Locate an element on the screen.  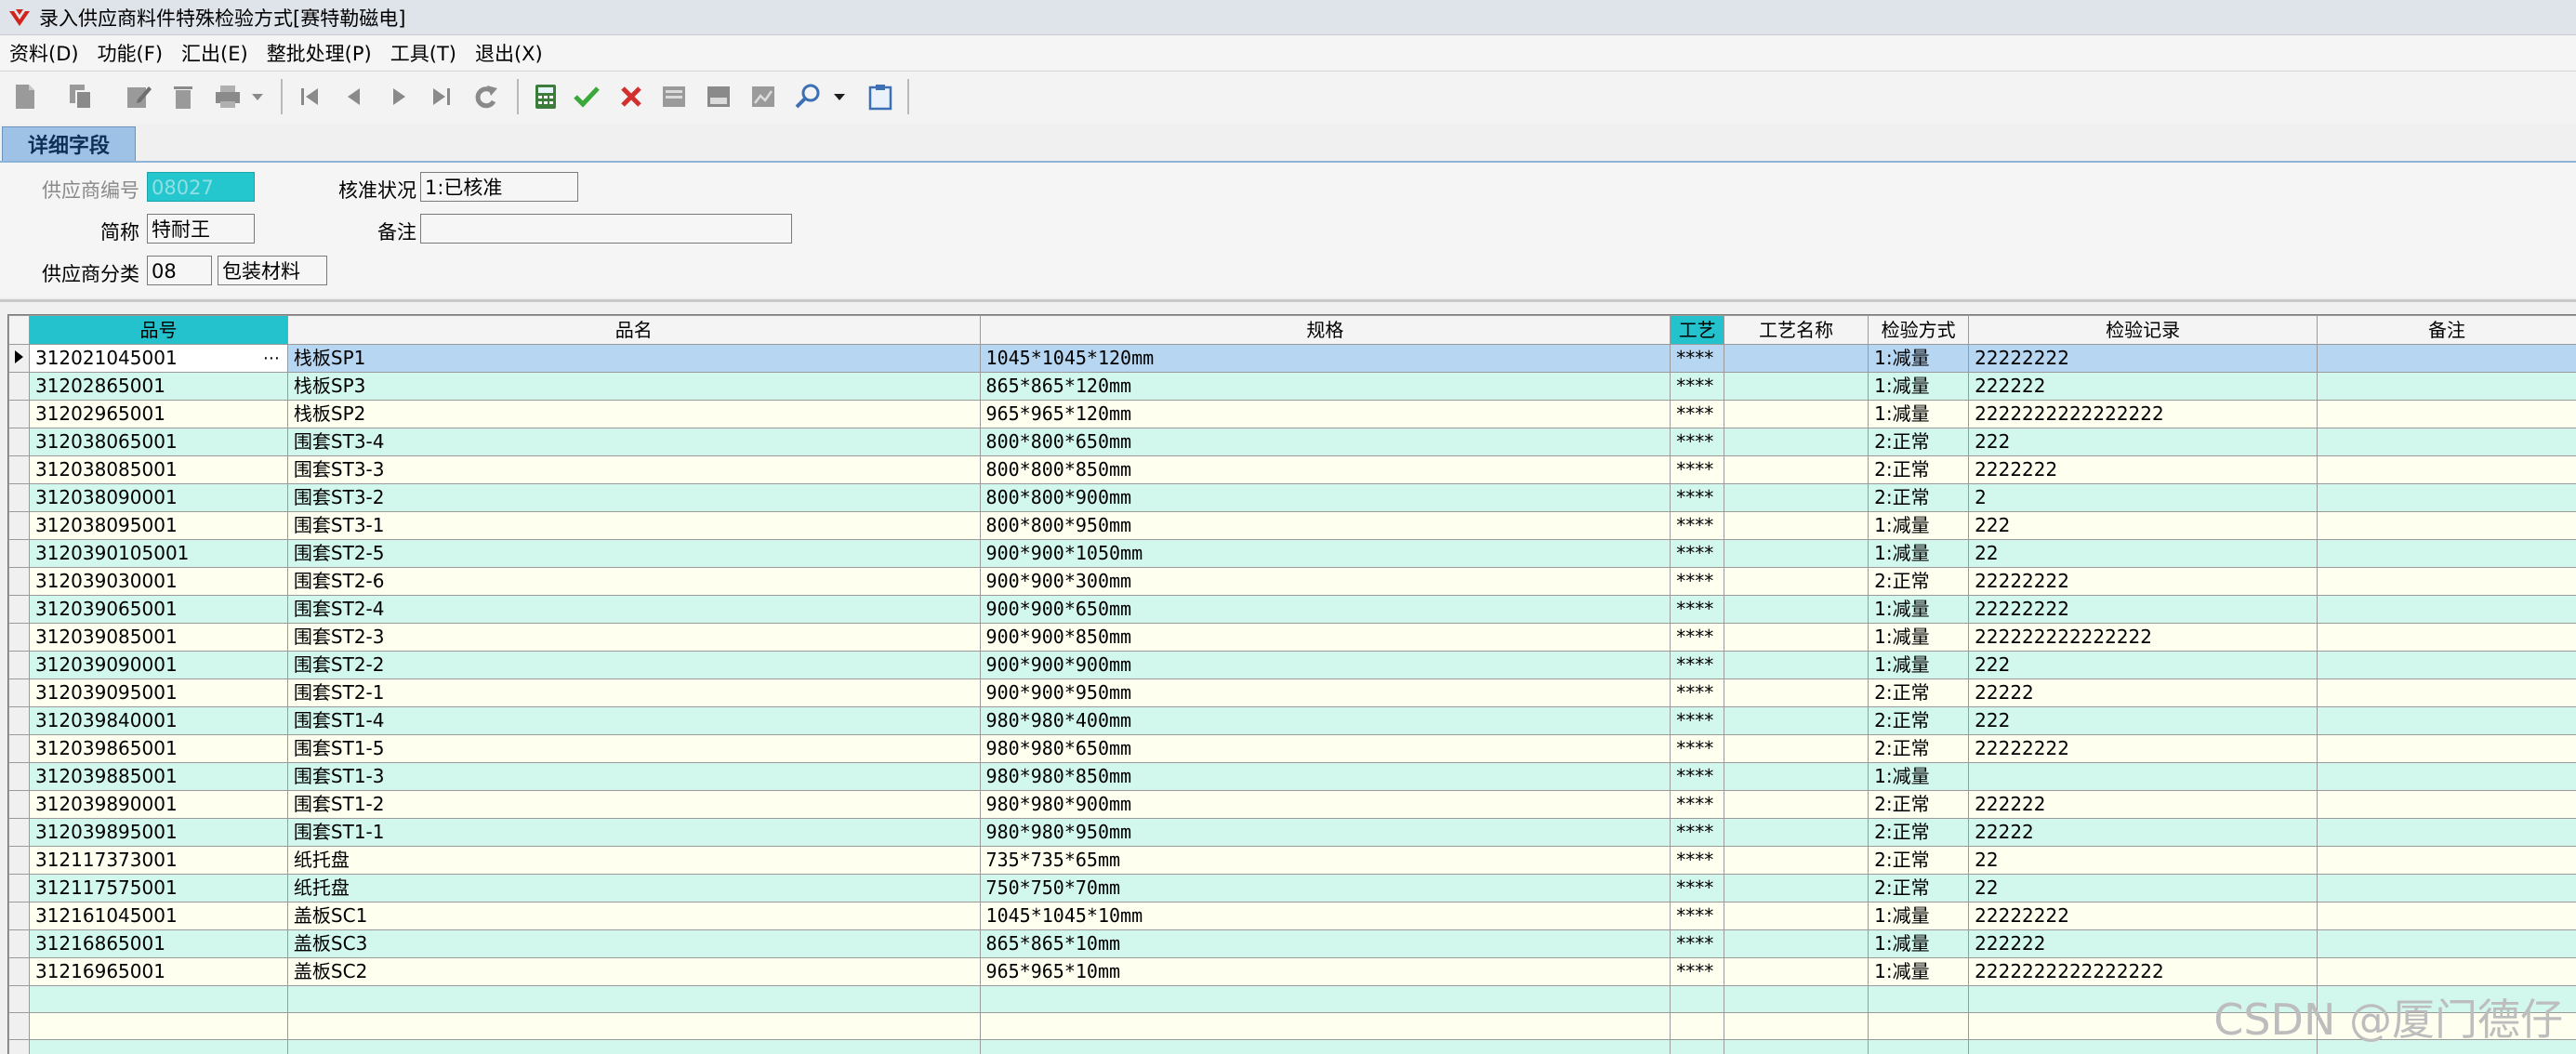
cell-inspection-record: 2222222222222222 is located at coordinates (2143, 415).